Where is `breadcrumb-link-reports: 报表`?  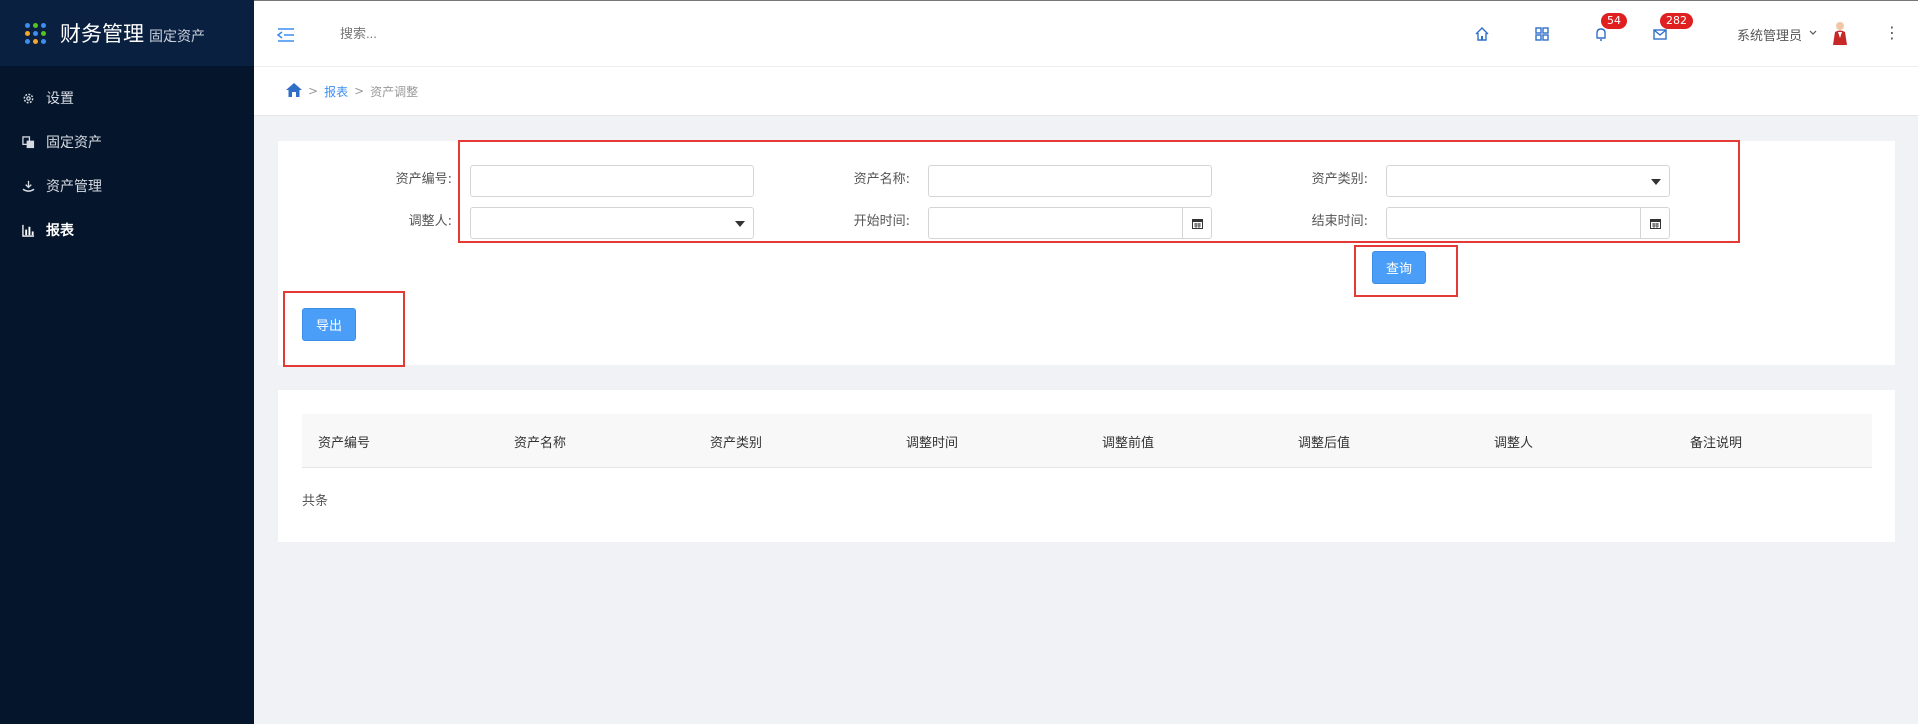
breadcrumb-link-reports: 报表 is located at coordinates (336, 91).